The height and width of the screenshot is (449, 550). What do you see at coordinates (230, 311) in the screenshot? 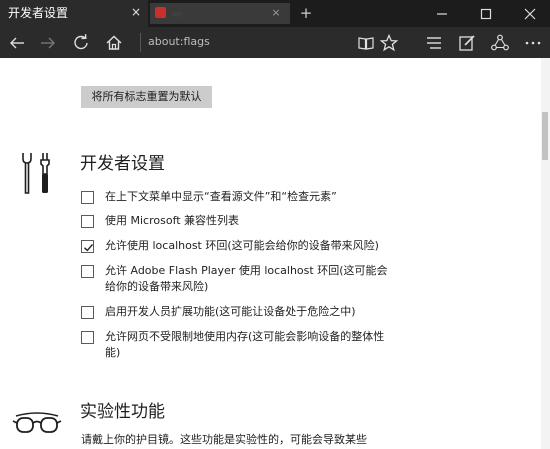
I see `option-label: 启用开发人员扩展功能(这可能让设备处于危险之中)` at bounding box center [230, 311].